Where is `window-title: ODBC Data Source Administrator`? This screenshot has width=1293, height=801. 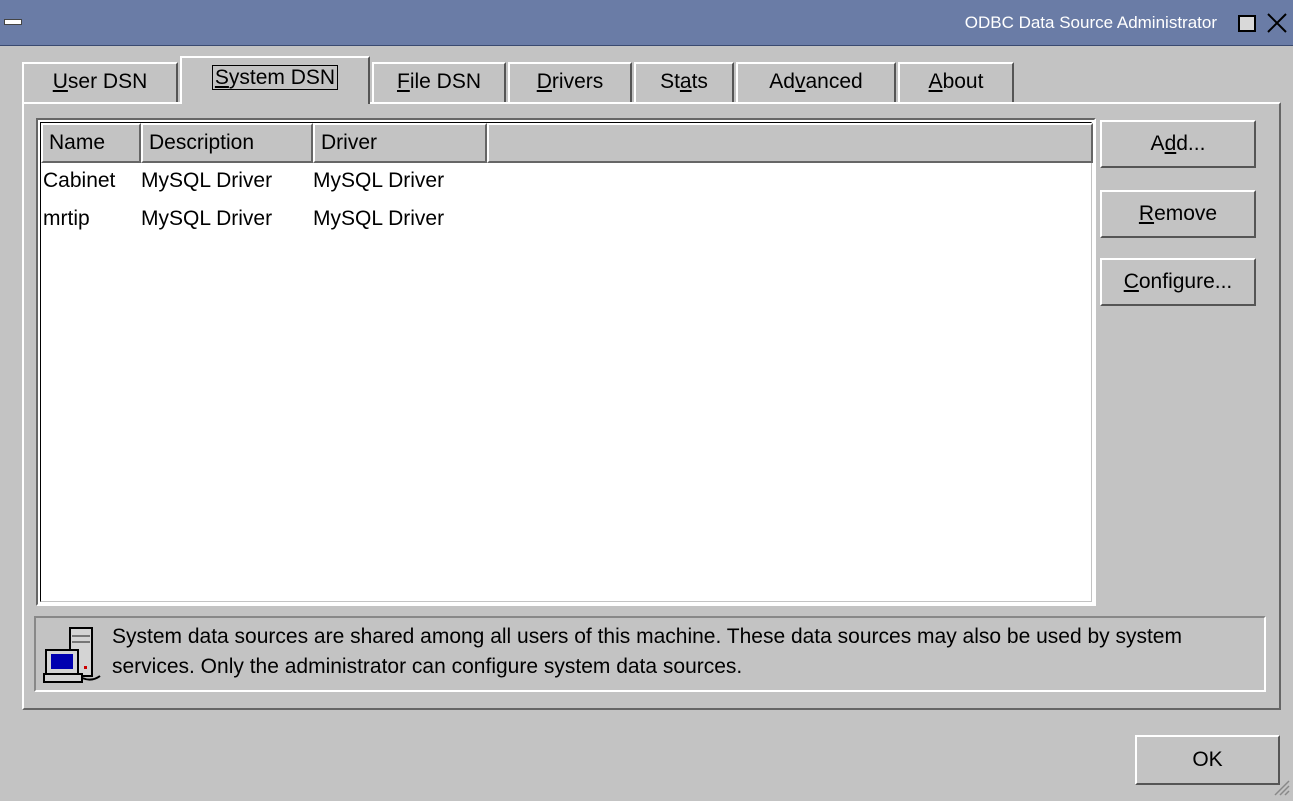 window-title: ODBC Data Source Administrator is located at coordinates (1090, 22).